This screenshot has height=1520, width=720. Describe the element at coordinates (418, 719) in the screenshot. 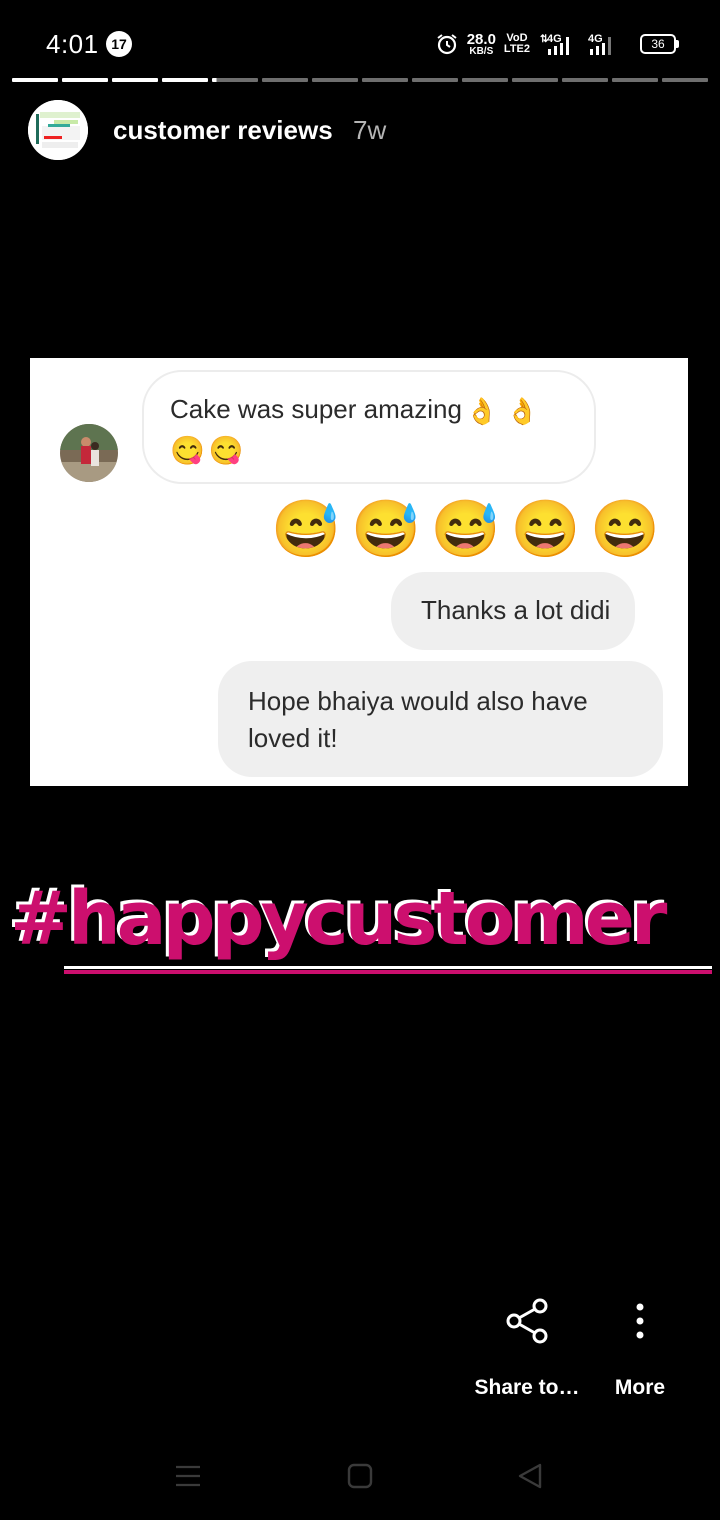

I see `outgoing-message-2: Hope bhaiya would also have loved it!` at that location.